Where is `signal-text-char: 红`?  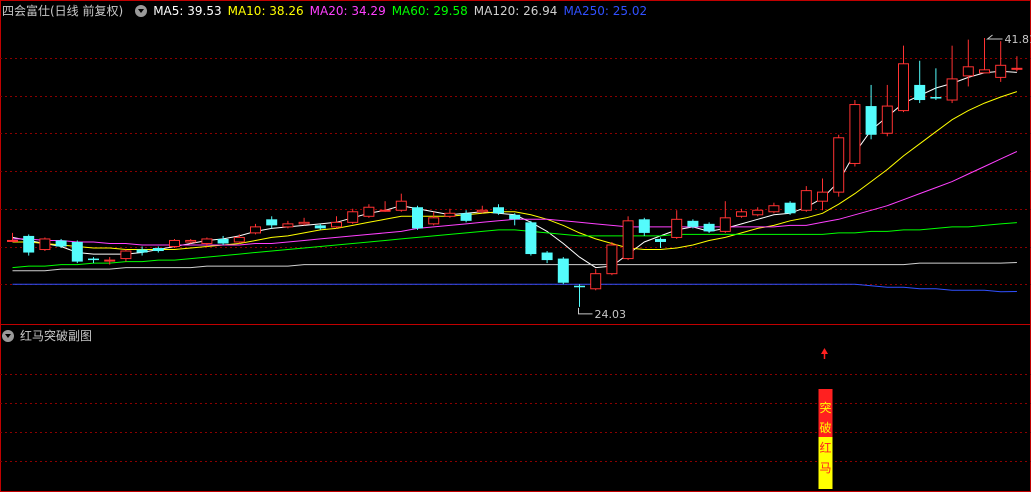
signal-text-char: 红 is located at coordinates (825, 447).